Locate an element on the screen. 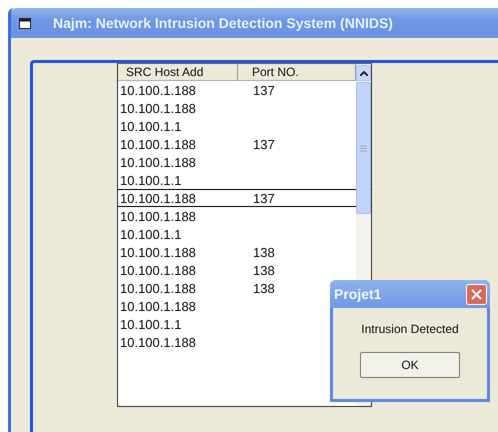 The height and width of the screenshot is (432, 498). column-header: Port NO. is located at coordinates (297, 72).